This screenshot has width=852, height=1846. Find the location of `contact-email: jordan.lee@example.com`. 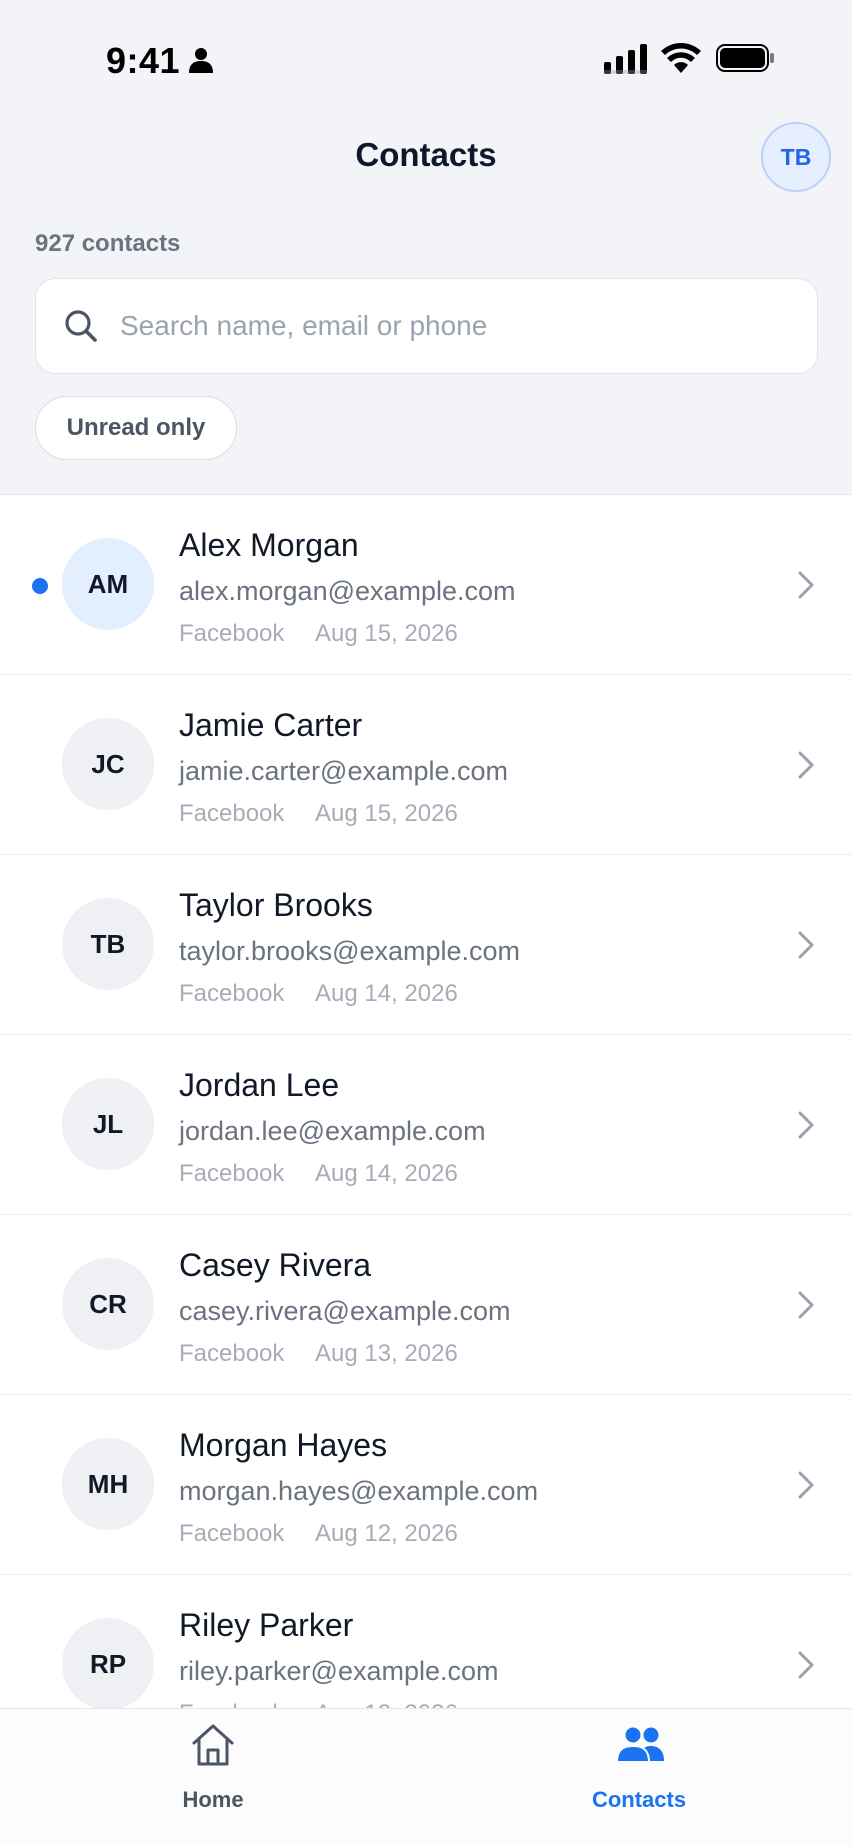

contact-email: jordan.lee@example.com is located at coordinates (332, 1131).